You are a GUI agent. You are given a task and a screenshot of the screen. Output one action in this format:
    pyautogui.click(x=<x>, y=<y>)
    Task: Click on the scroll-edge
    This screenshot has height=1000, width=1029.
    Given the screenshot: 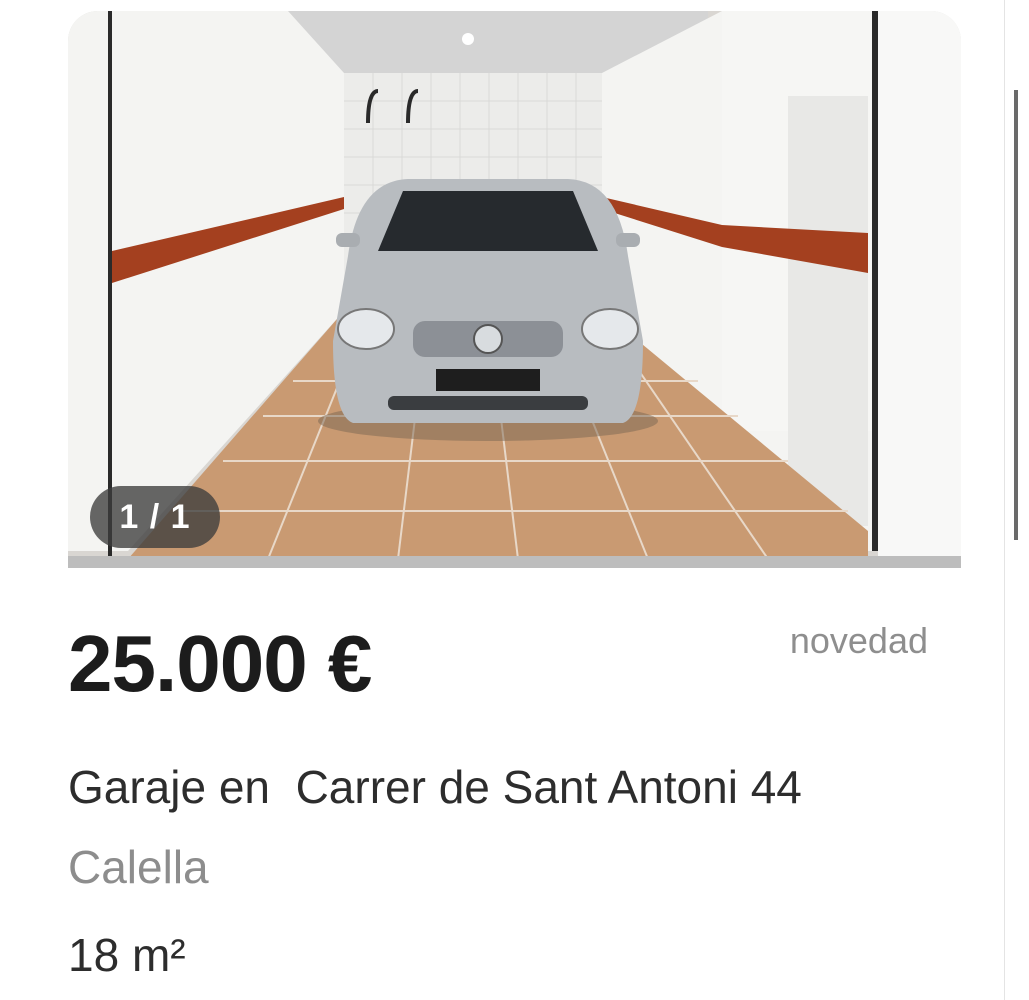 What is the action you would take?
    pyautogui.click(x=1016, y=500)
    